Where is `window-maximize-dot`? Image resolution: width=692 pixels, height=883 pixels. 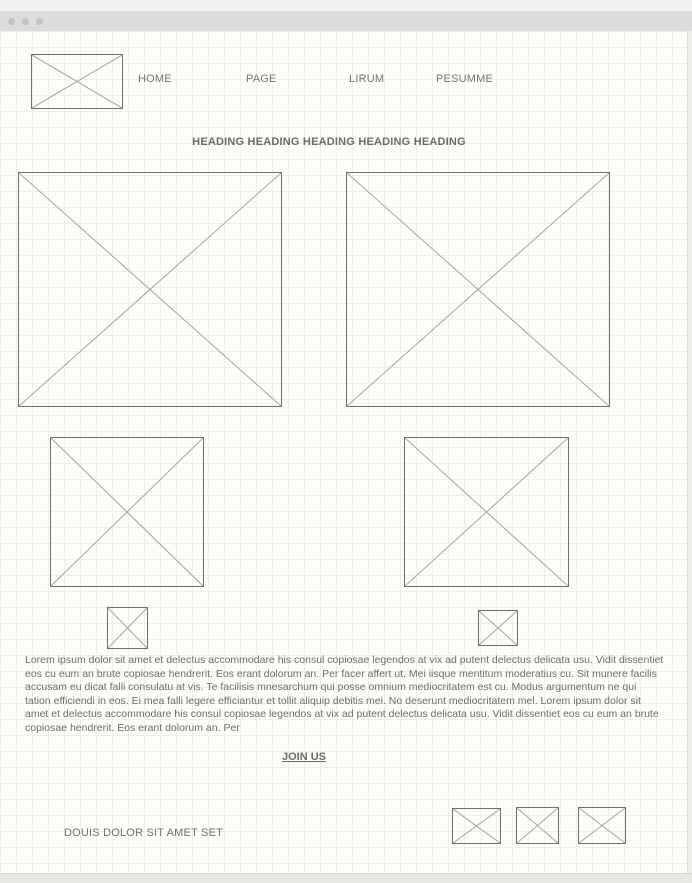 window-maximize-dot is located at coordinates (39, 21).